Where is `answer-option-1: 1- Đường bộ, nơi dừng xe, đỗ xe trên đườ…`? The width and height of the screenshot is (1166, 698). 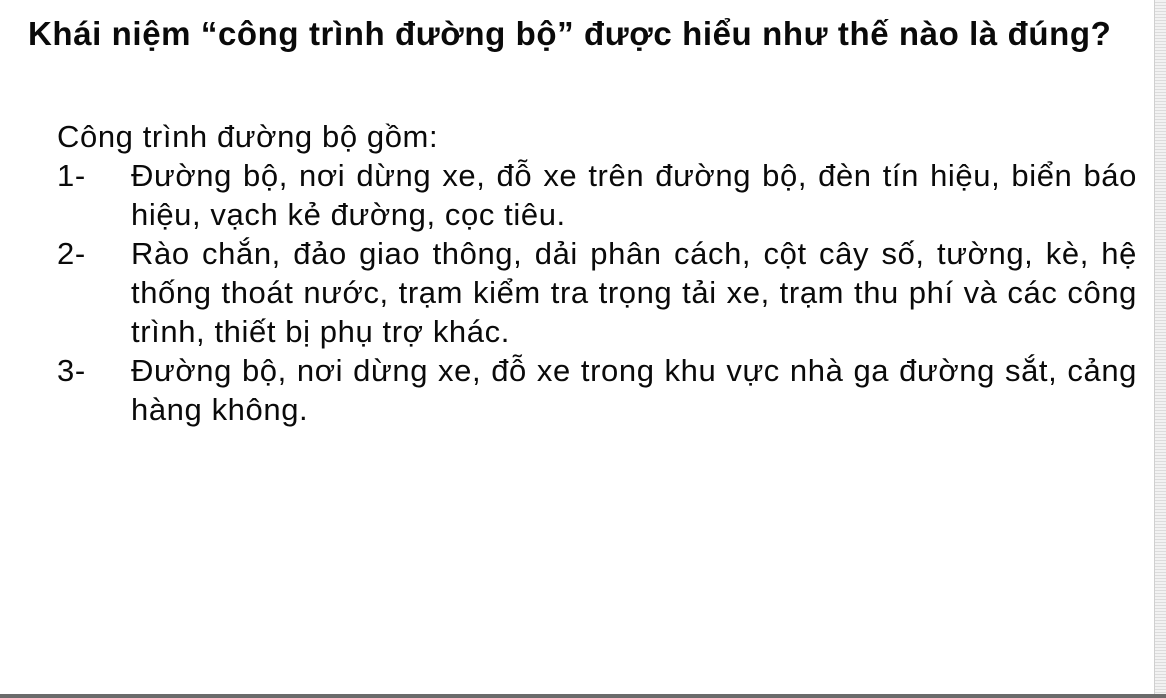 answer-option-1: 1- Đường bộ, nơi dừng xe, đỗ xe trên đườ… is located at coordinates (597, 195).